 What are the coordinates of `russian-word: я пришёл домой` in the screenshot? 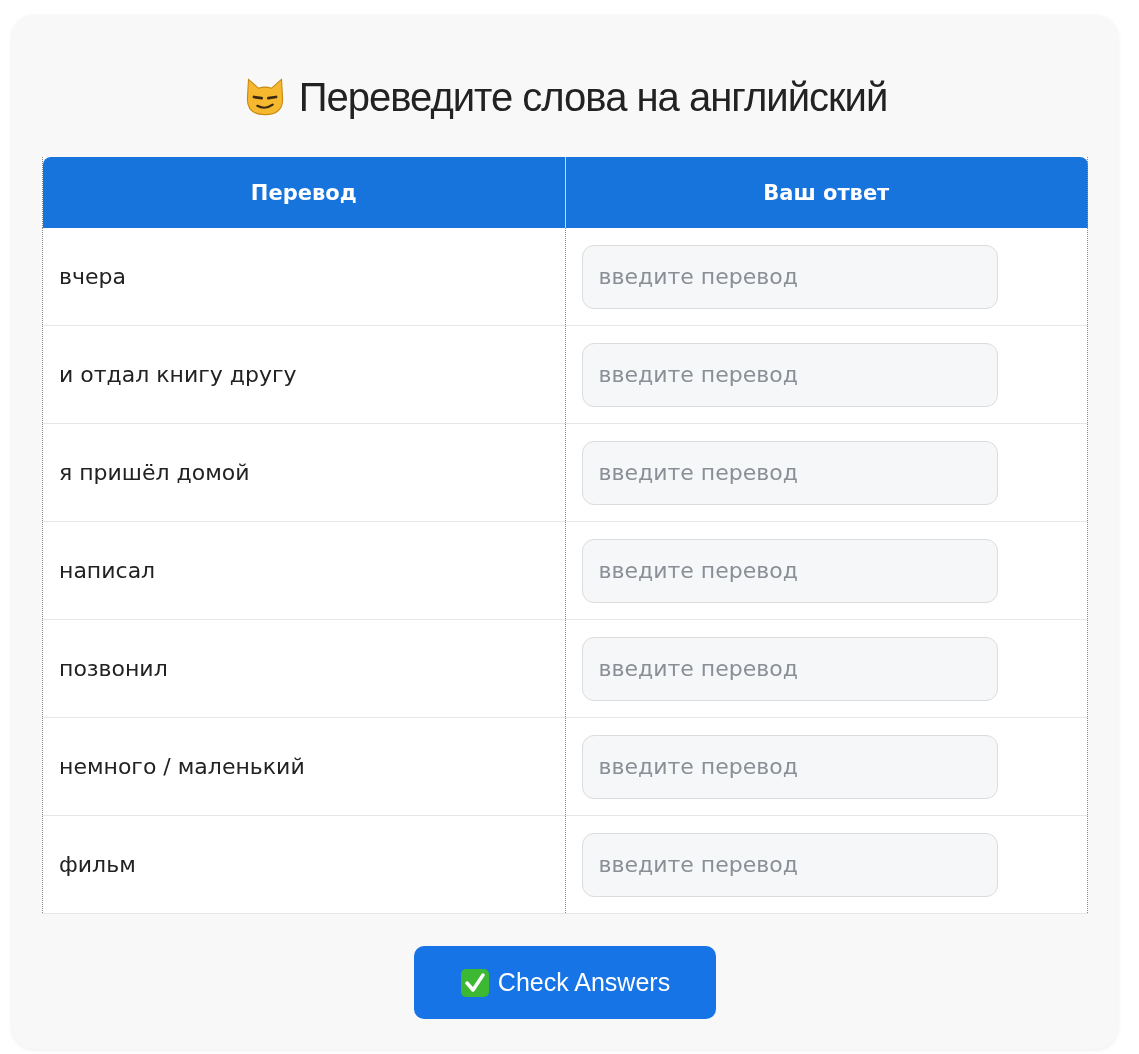 It's located at (154, 472).